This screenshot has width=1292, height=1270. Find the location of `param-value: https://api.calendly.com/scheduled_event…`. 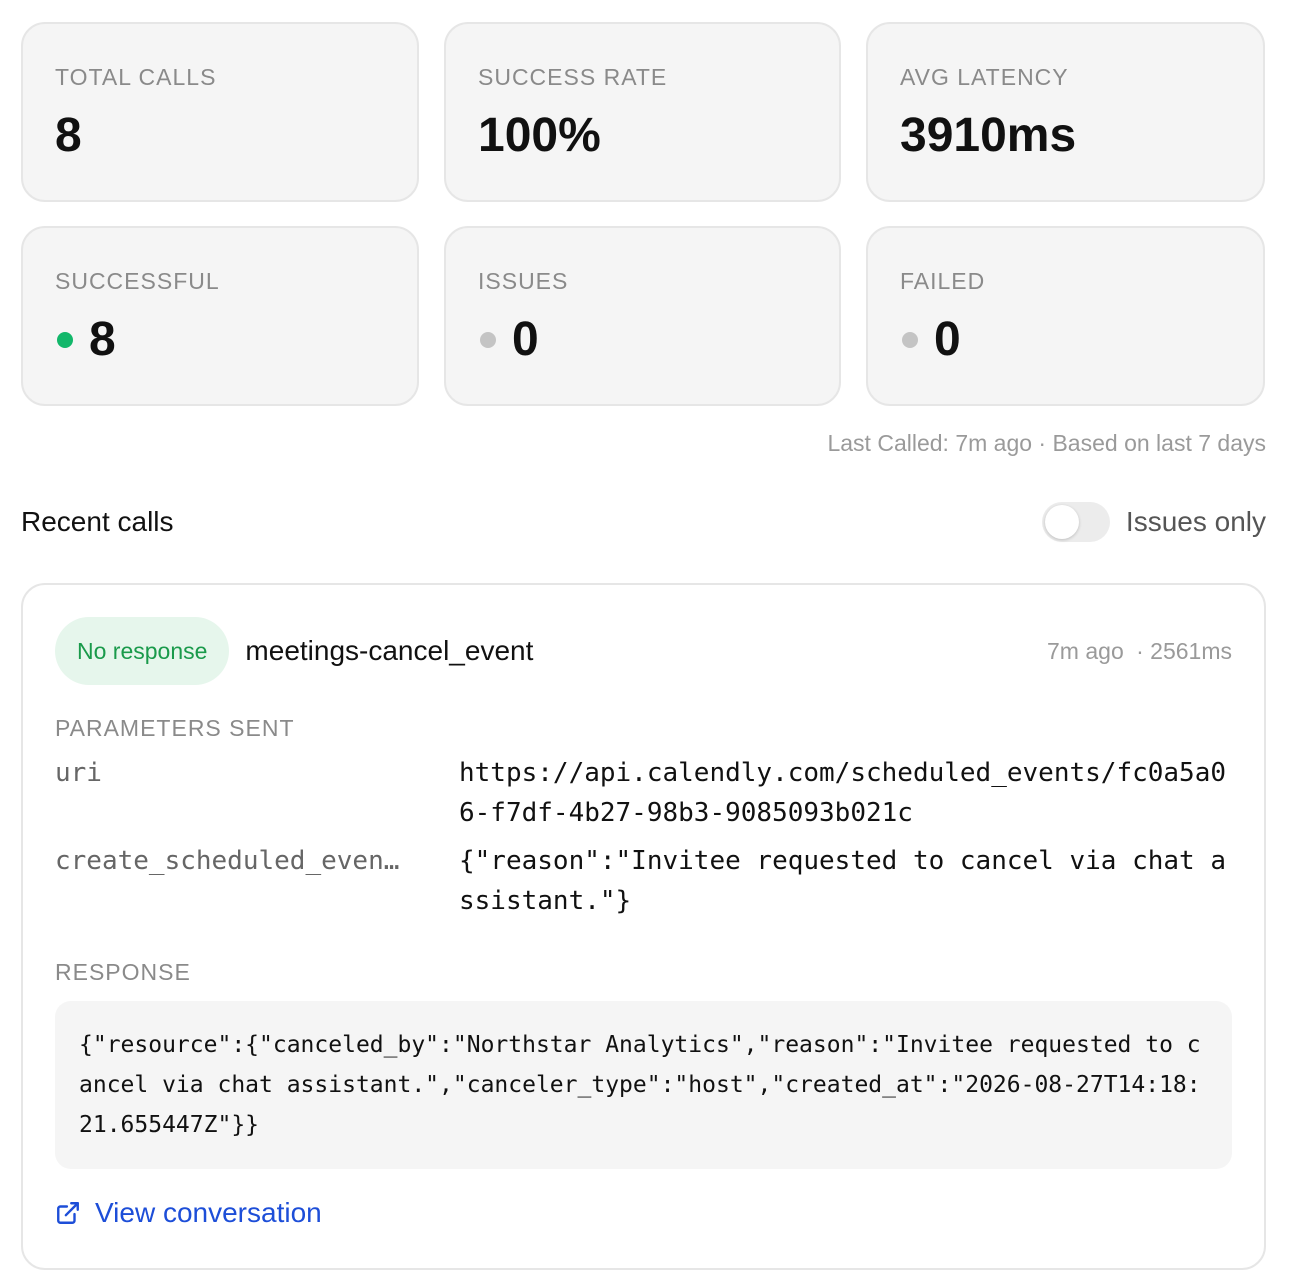

param-value: https://api.calendly.com/scheduled_event… is located at coordinates (843, 793).